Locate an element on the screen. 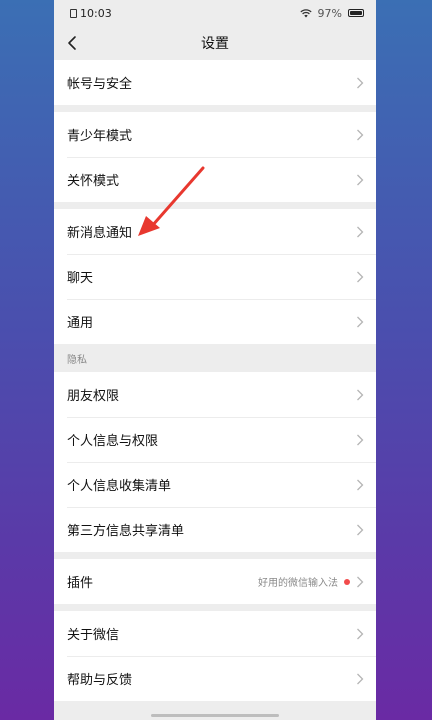 The height and width of the screenshot is (720, 432). section-general: 新消息通知 聊天 通用 is located at coordinates (215, 276).